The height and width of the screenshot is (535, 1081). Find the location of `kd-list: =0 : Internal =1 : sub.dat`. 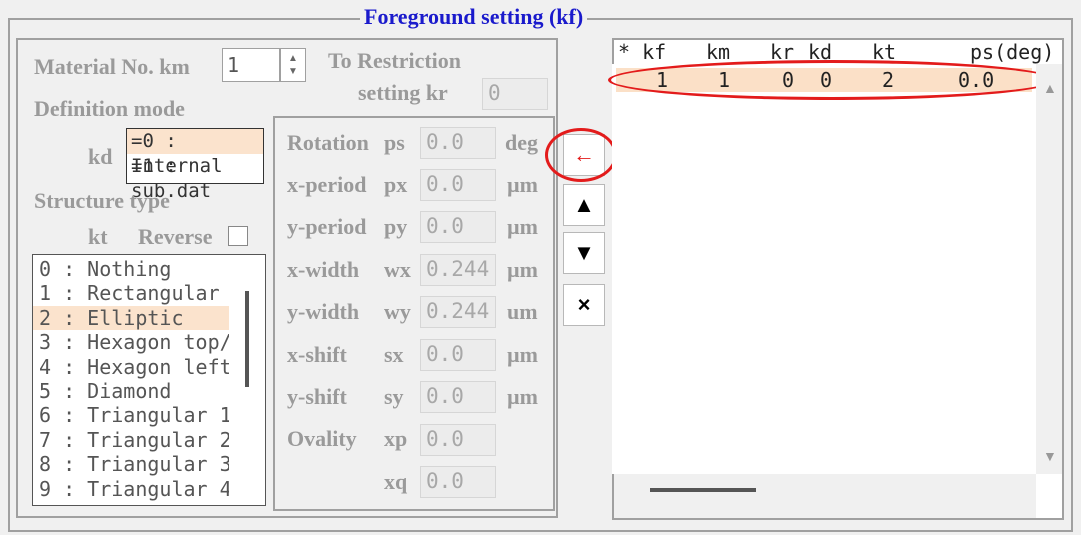

kd-list: =0 : Internal =1 : sub.dat is located at coordinates (195, 165).